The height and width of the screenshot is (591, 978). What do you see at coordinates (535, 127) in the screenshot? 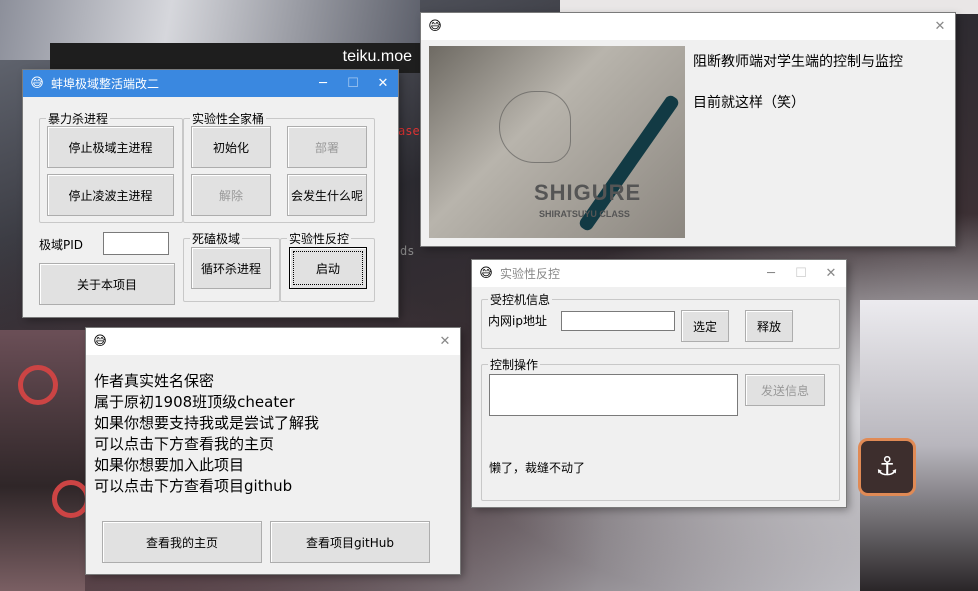
I see `sketch-drawing` at bounding box center [535, 127].